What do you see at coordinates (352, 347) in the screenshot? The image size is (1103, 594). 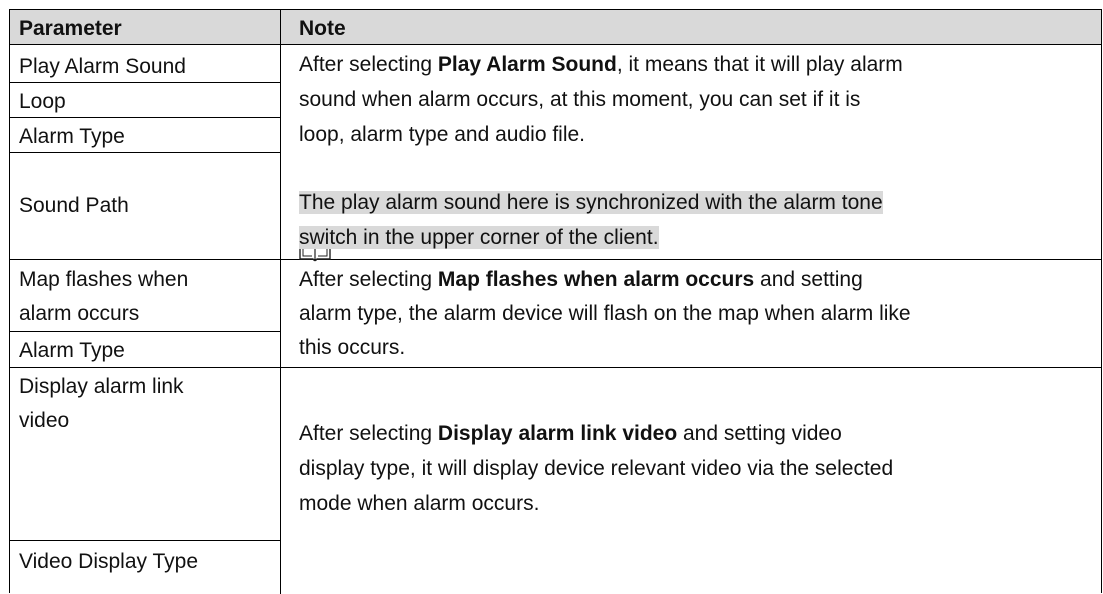 I see `note-group2-line3: this occurs.` at bounding box center [352, 347].